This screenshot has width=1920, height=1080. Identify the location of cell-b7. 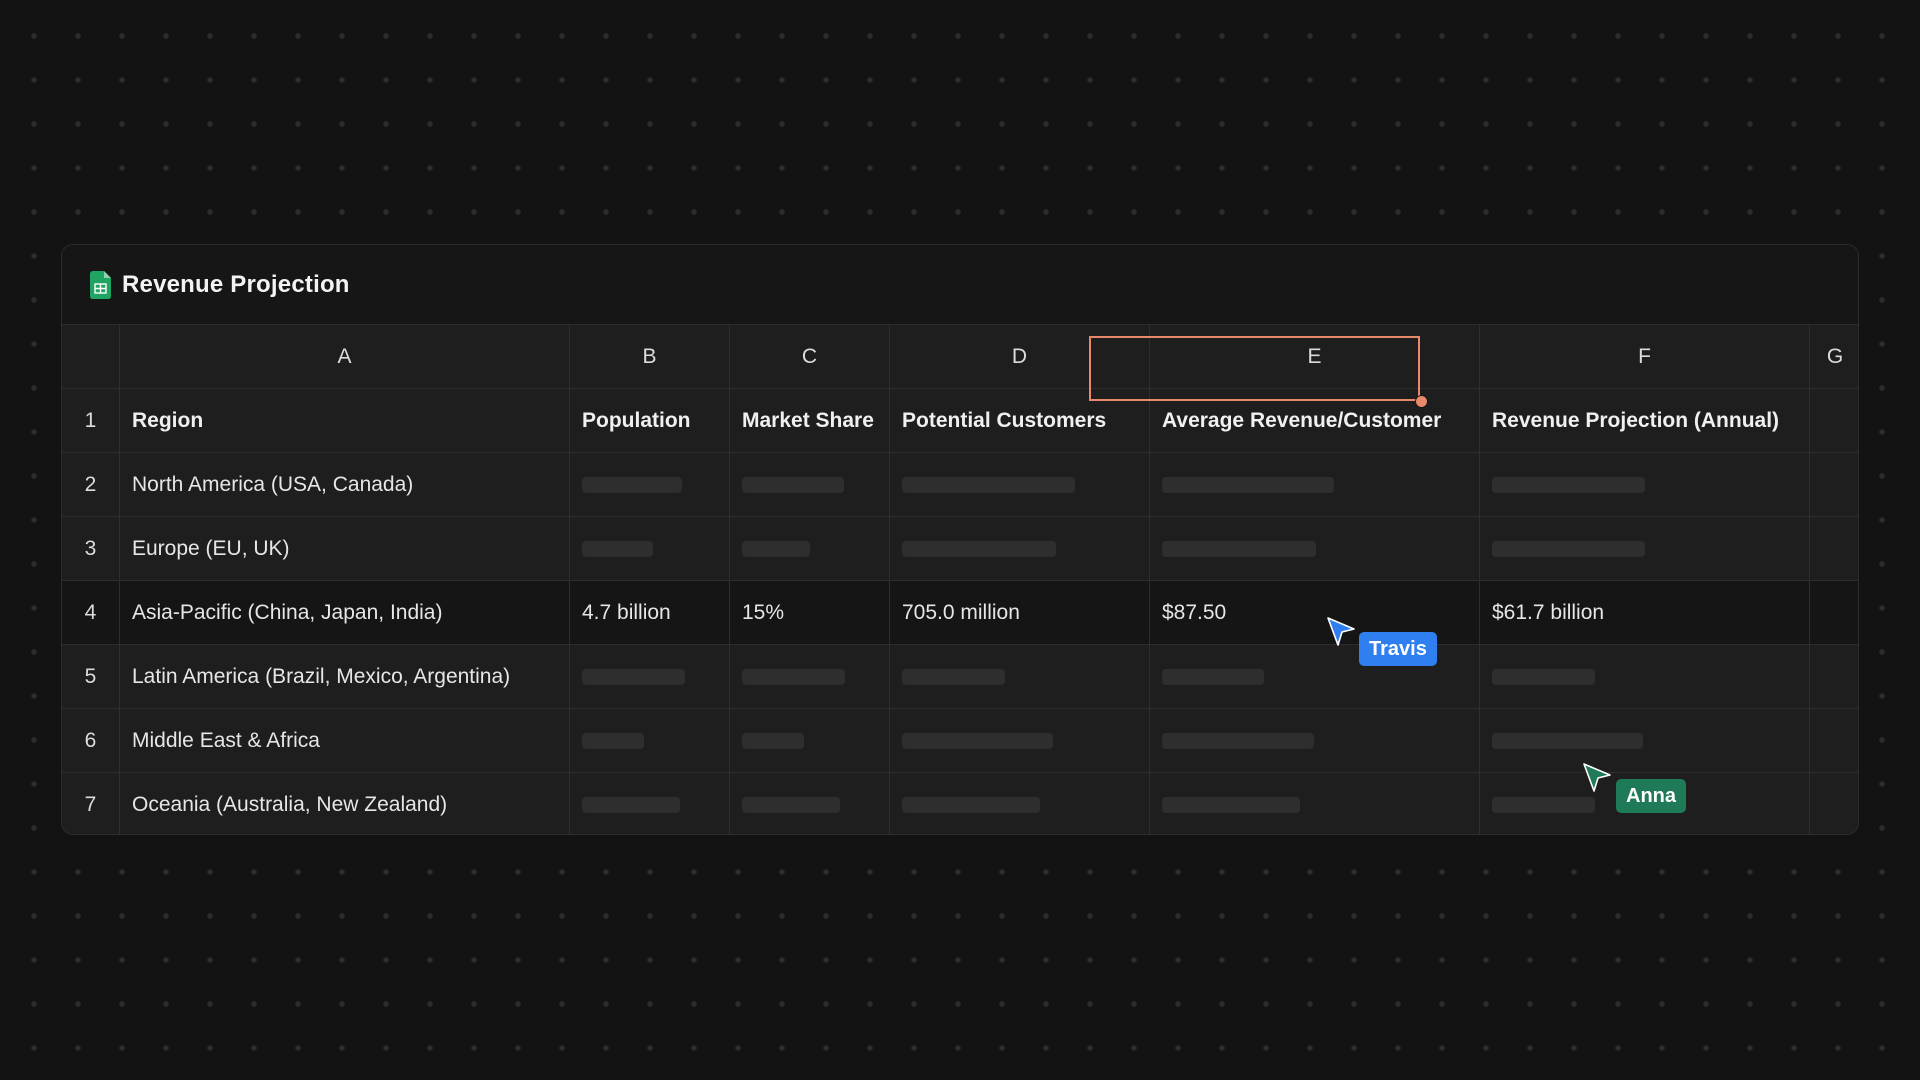
(650, 803).